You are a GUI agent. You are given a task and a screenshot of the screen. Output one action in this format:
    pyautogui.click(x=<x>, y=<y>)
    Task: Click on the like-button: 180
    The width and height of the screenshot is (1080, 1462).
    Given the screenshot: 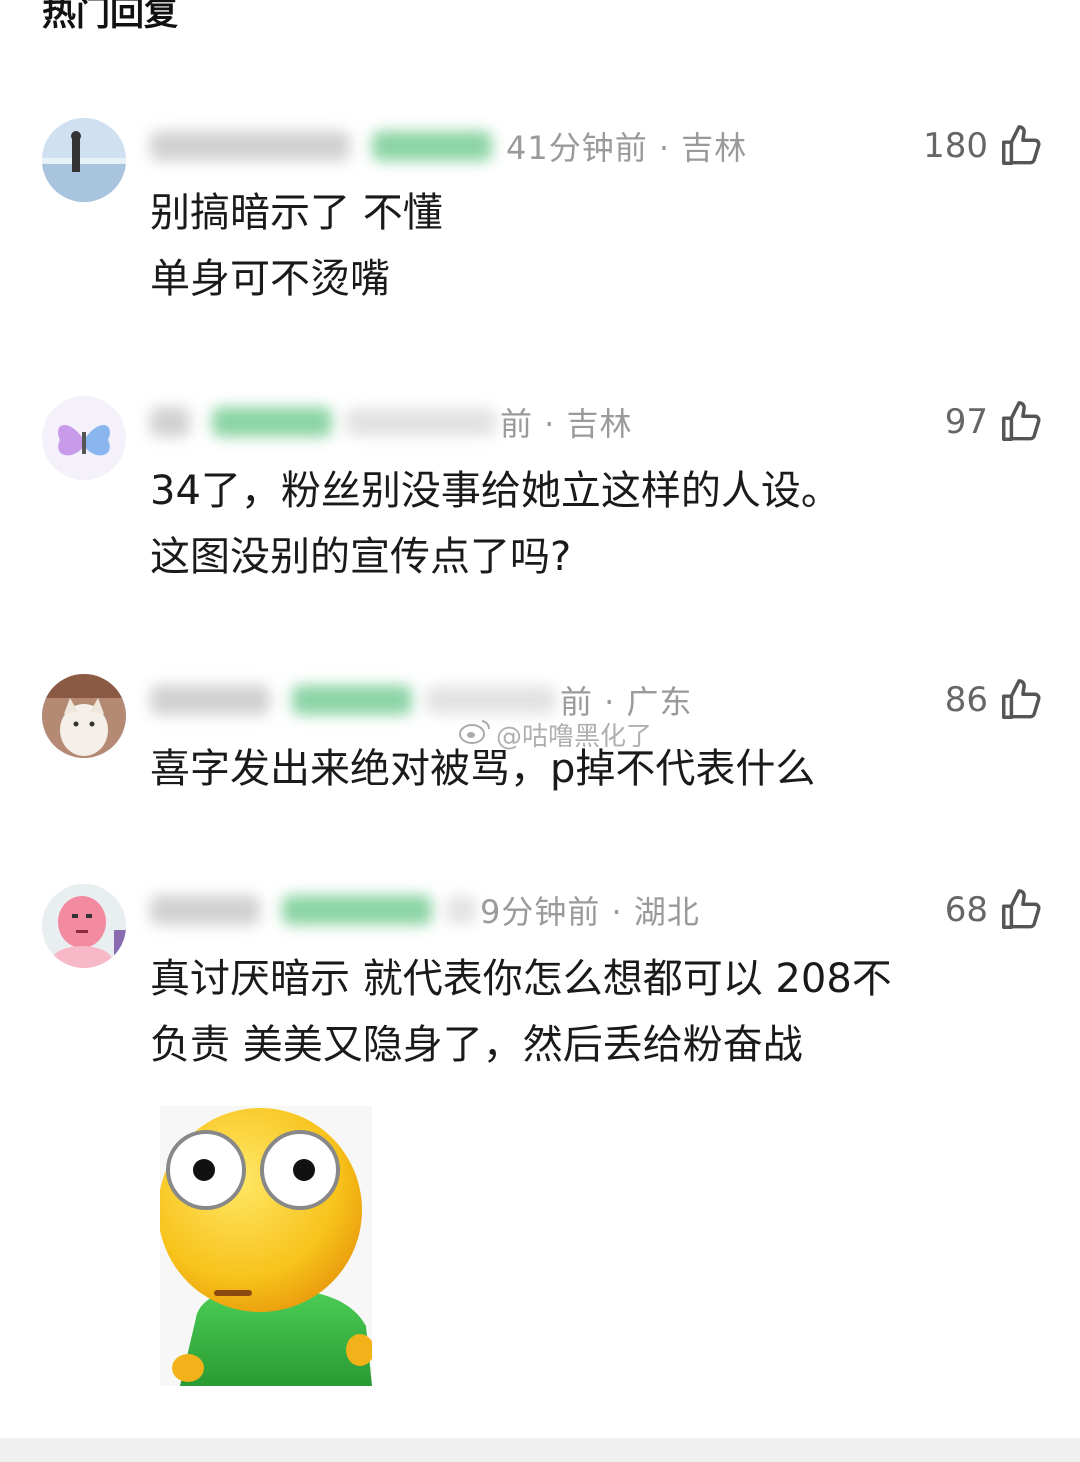 What is the action you would take?
    pyautogui.click(x=983, y=146)
    